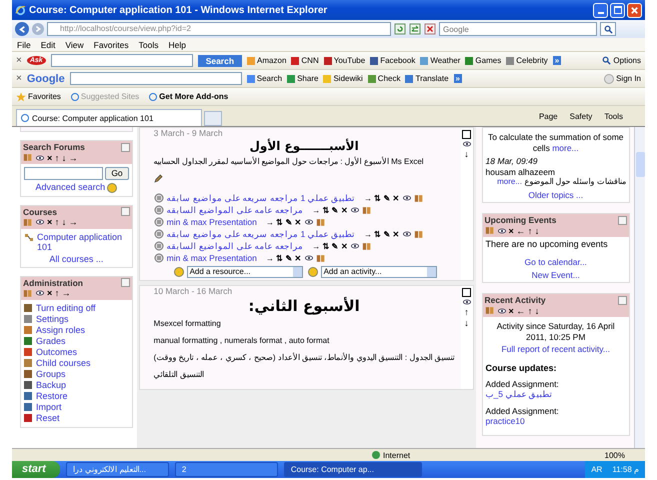 This screenshot has width=657, height=480. I want to click on move-controls: ↑ ↓, so click(467, 318).